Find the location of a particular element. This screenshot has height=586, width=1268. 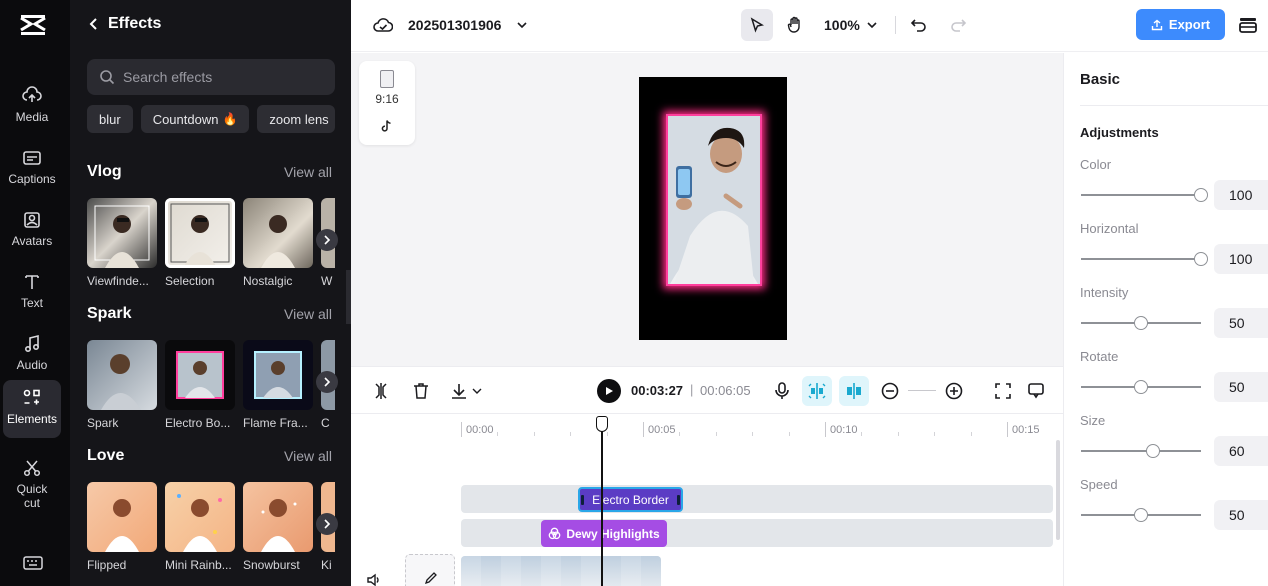

slider-thumb-horizontal is located at coordinates (1201, 259).